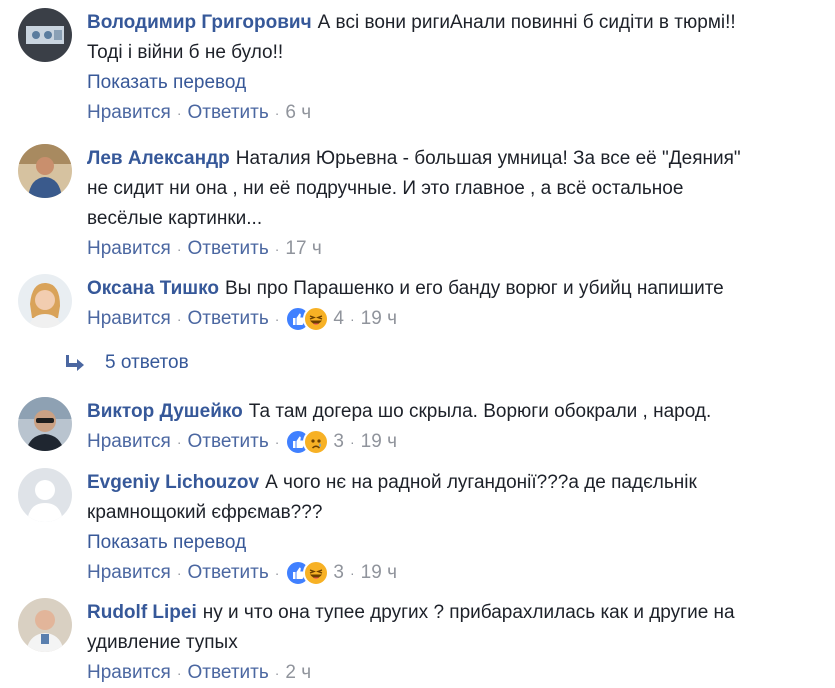 The image size is (835, 688). I want to click on comment-actions: Нравится · Ответить · 17 ч, so click(455, 249).